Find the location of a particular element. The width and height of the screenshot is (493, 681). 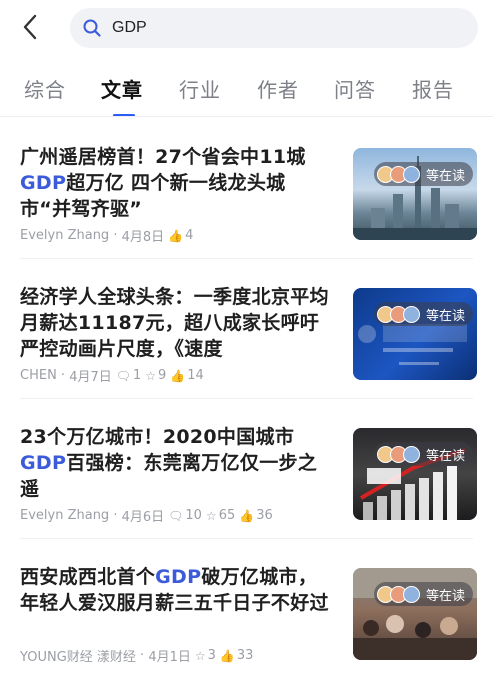

top-bar: GDP is located at coordinates (246, 28).